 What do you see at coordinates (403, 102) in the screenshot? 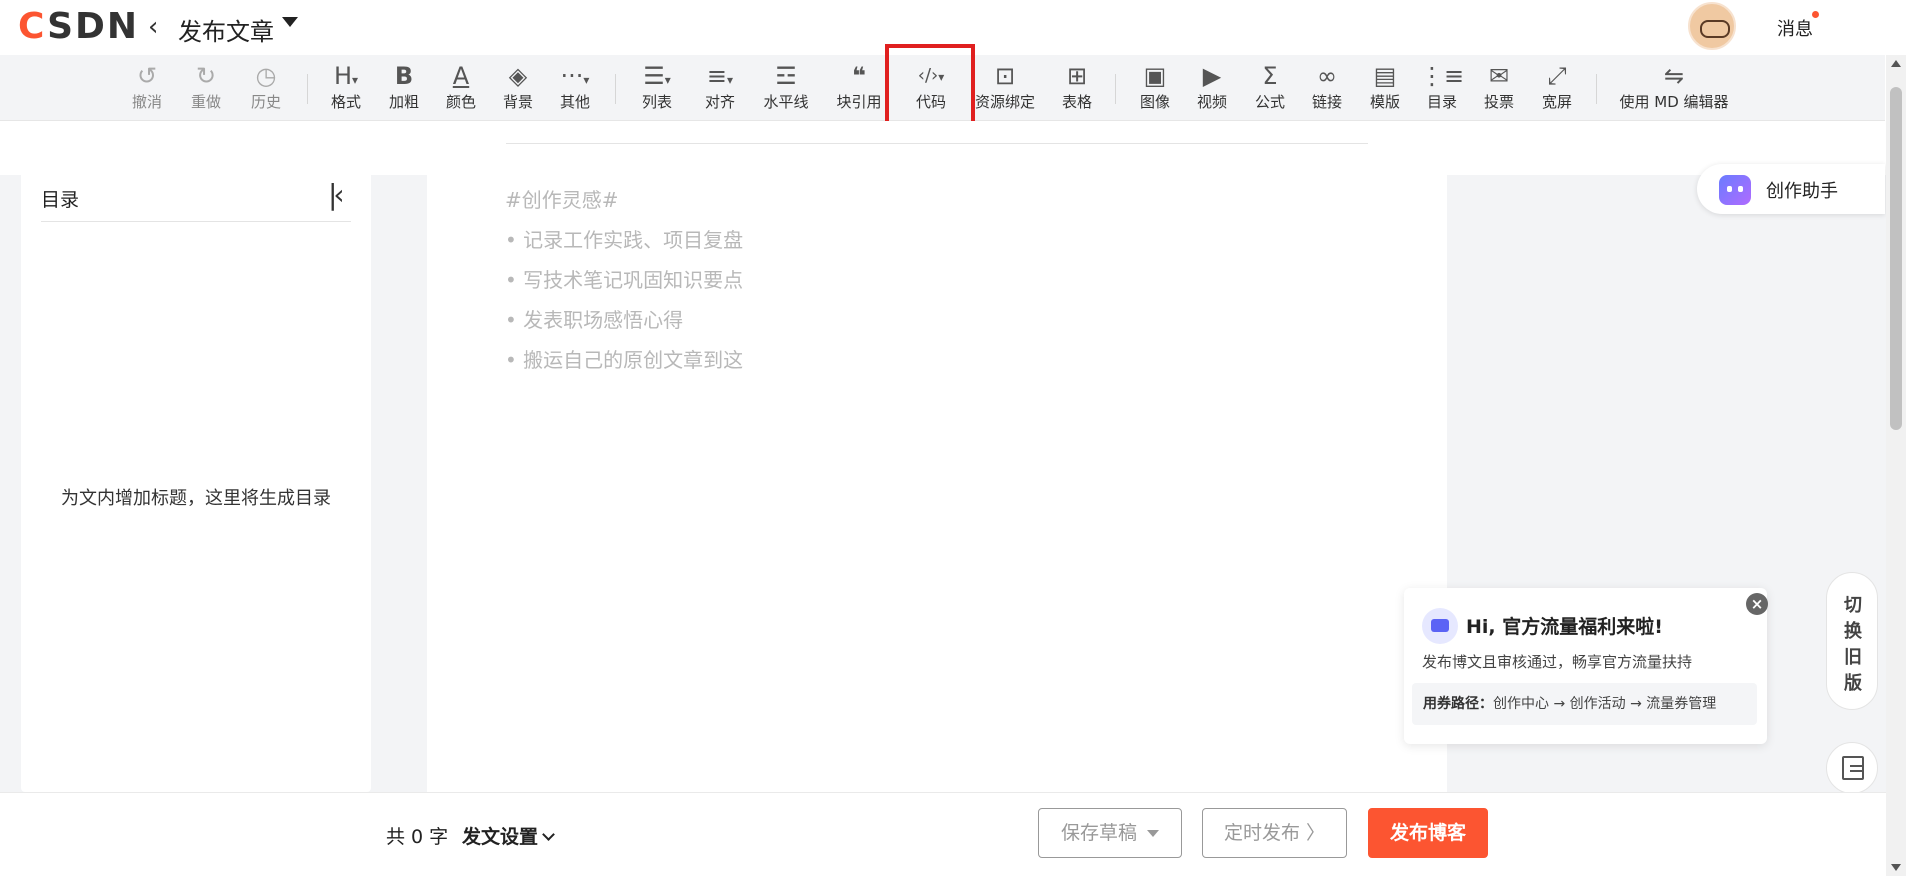
I see `bold-label: 加粗` at bounding box center [403, 102].